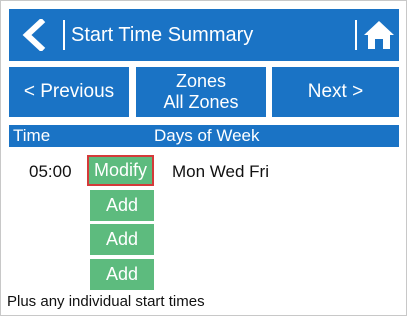  What do you see at coordinates (201, 81) in the screenshot?
I see `zones-label: Zones` at bounding box center [201, 81].